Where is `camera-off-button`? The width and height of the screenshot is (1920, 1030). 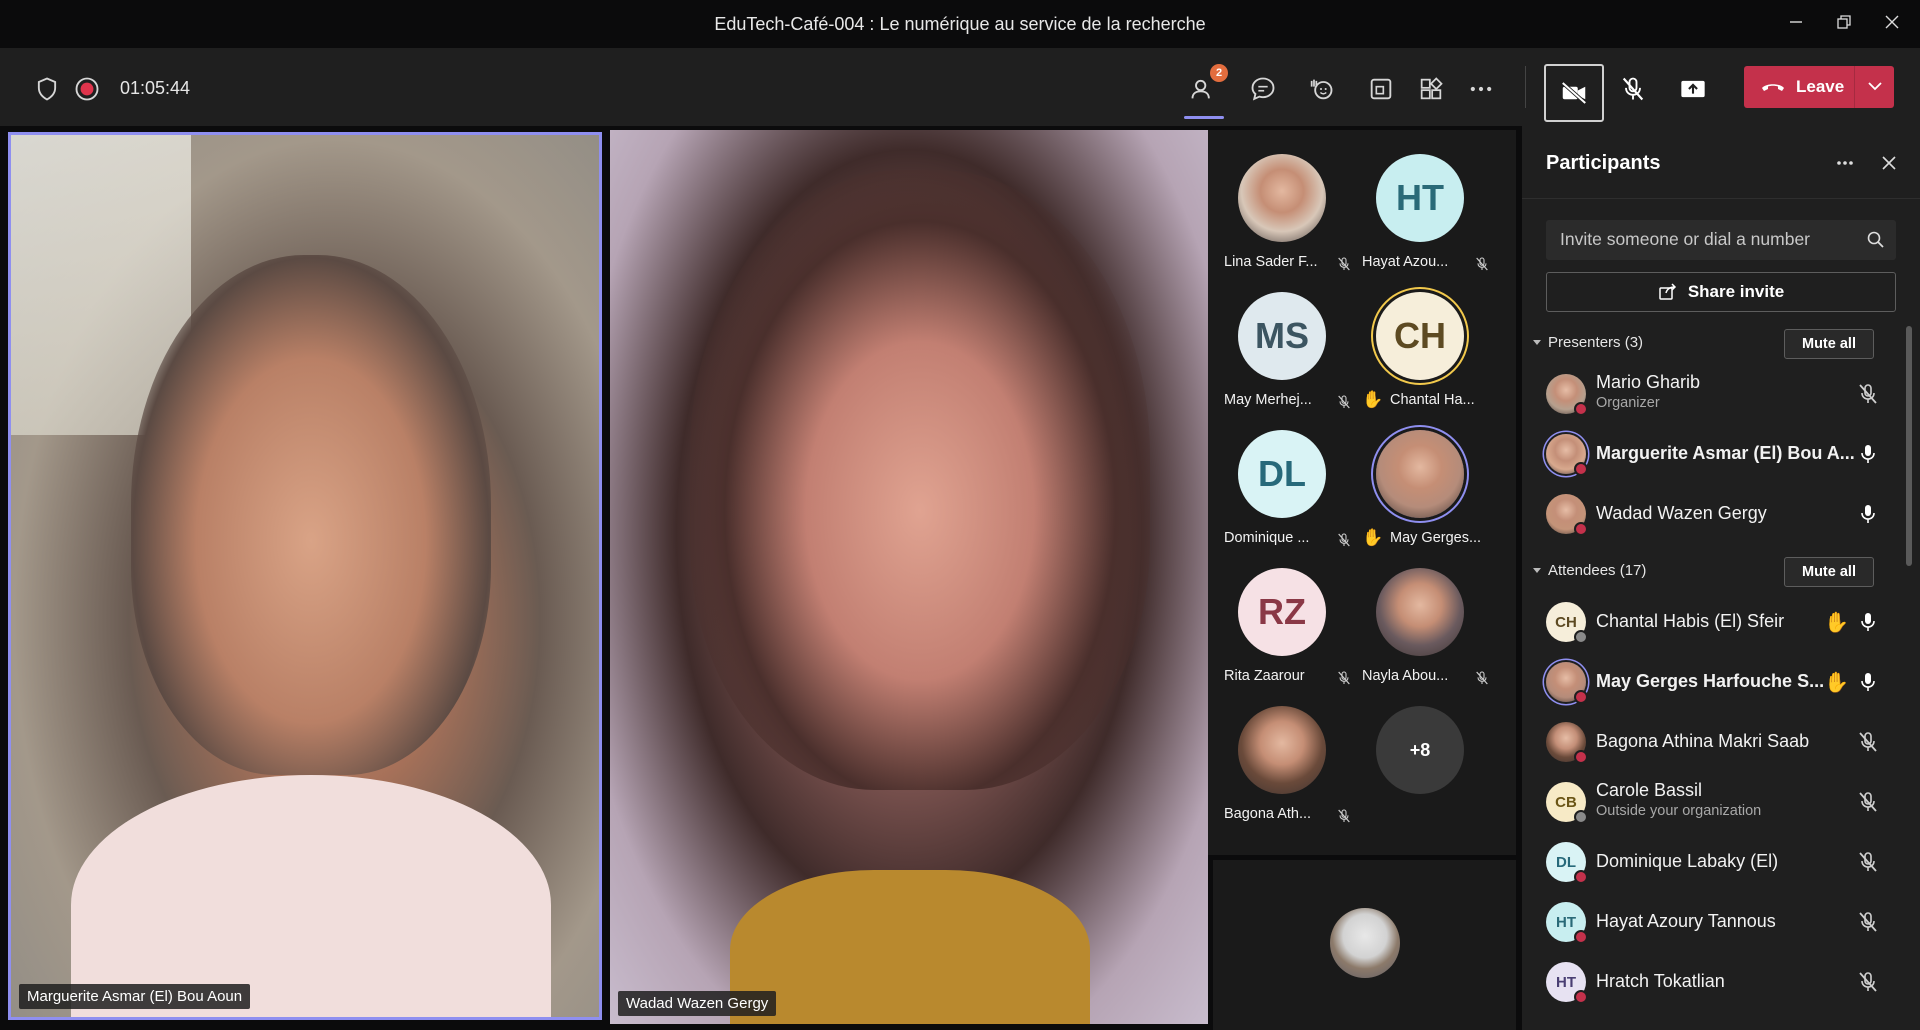 camera-off-button is located at coordinates (1574, 93).